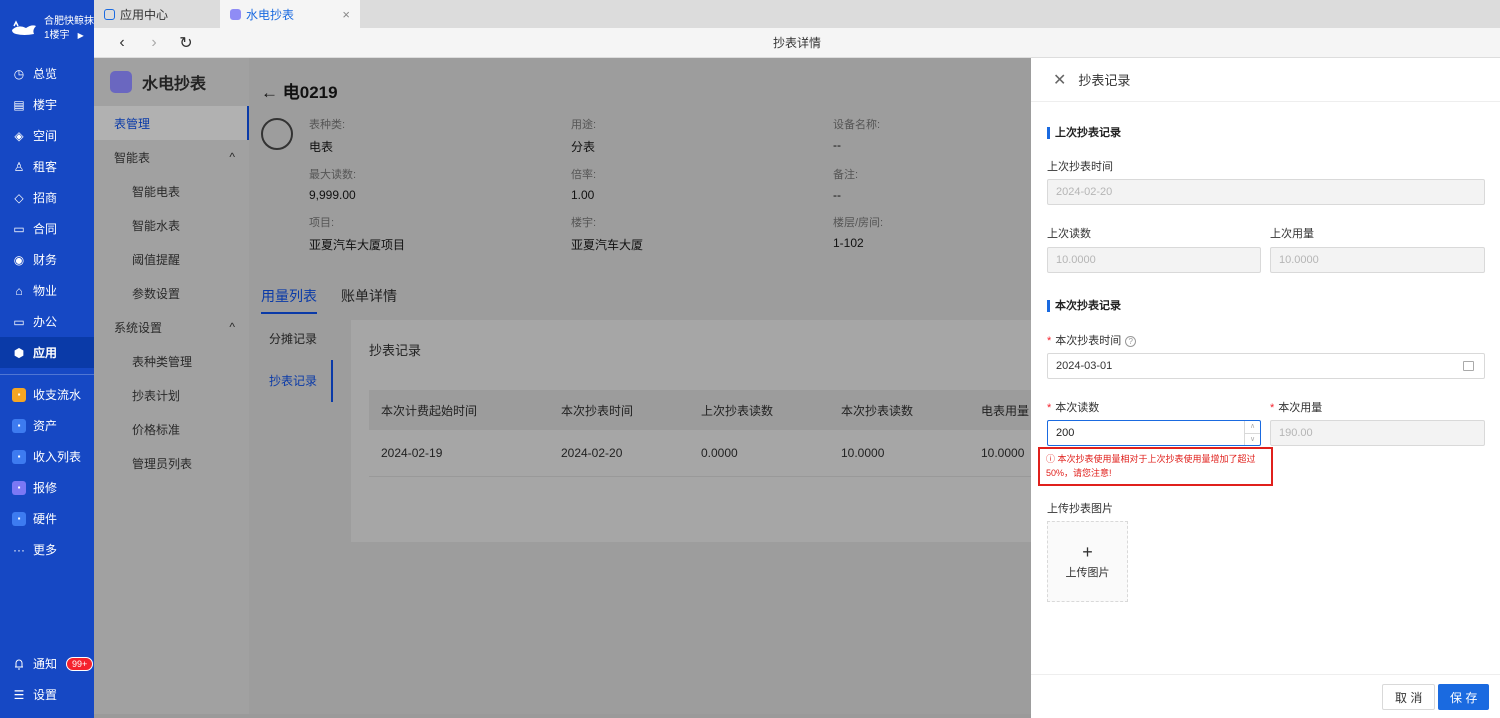  Describe the element at coordinates (171, 225) in the screenshot. I see `submenu-item: 智能水表` at that location.